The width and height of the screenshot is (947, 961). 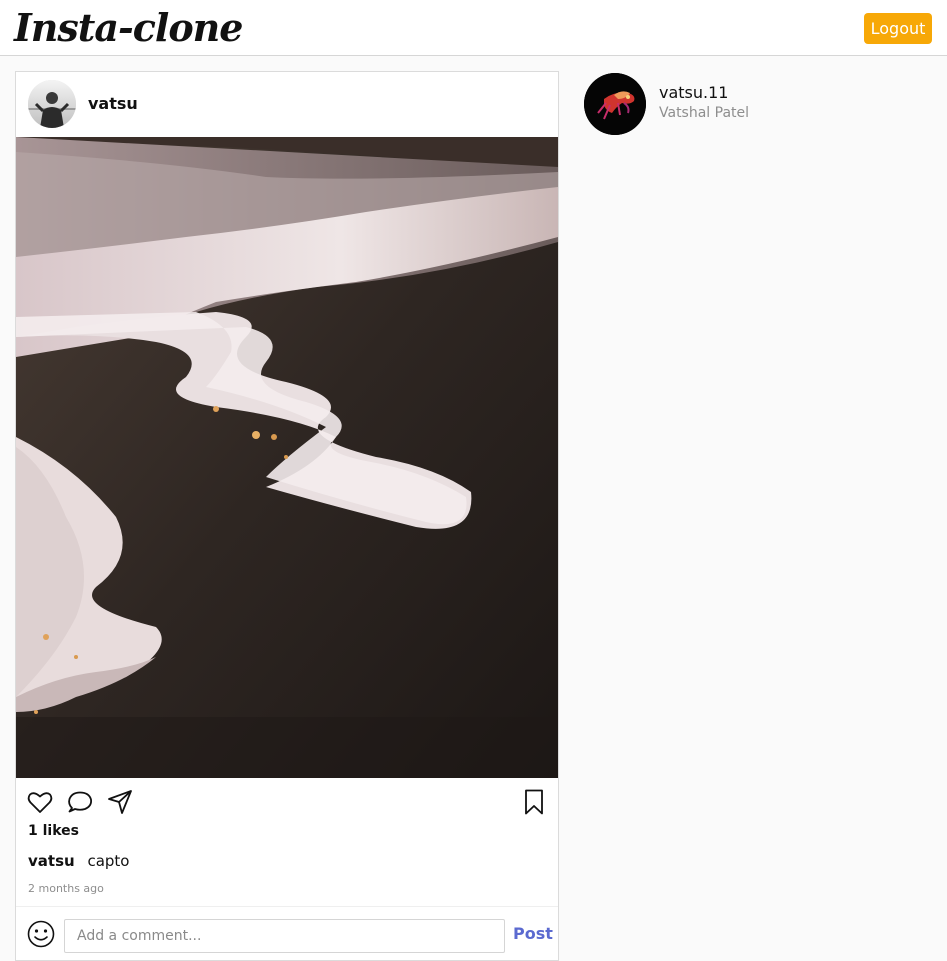 What do you see at coordinates (51, 861) in the screenshot?
I see `caption-username: vatsu` at bounding box center [51, 861].